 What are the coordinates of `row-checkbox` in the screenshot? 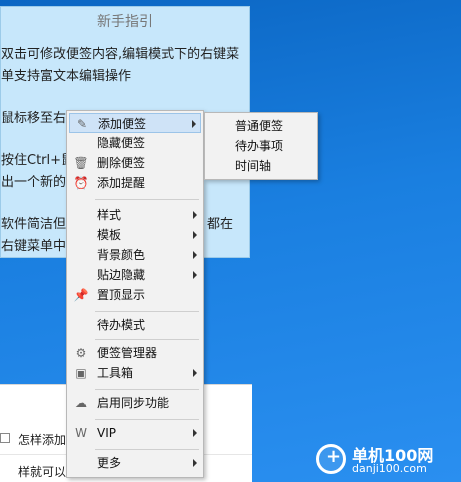 It's located at (5, 438).